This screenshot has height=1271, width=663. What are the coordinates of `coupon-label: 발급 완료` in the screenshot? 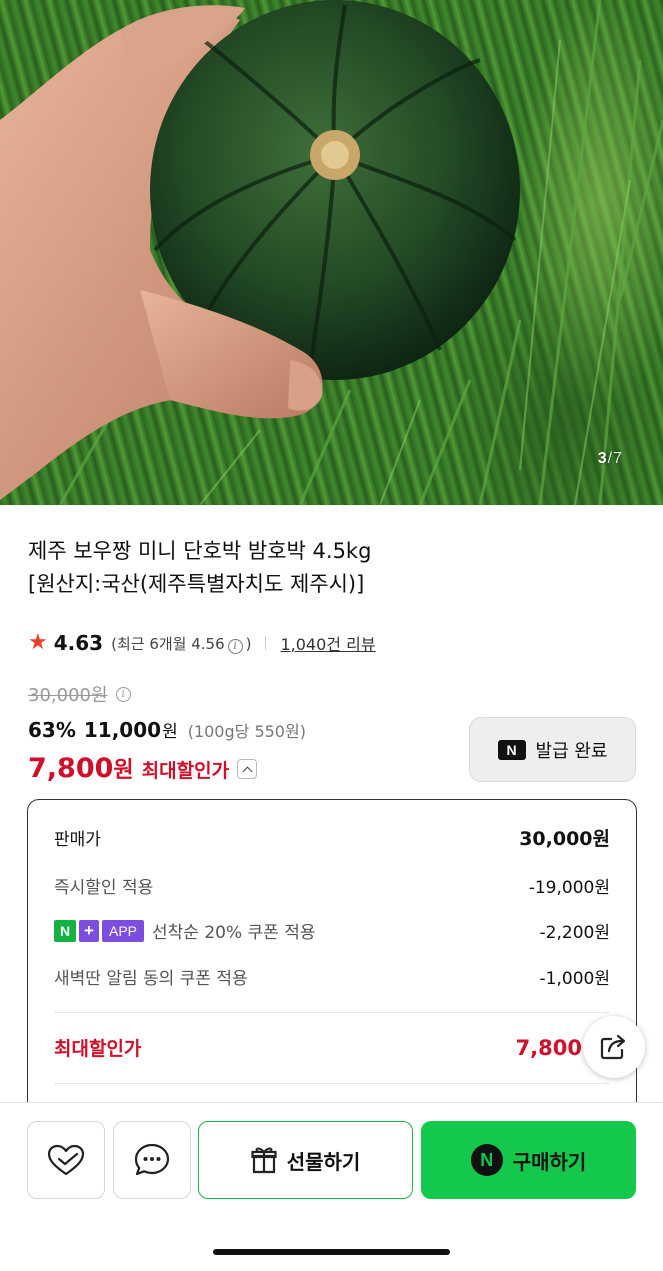 It's located at (571, 751).